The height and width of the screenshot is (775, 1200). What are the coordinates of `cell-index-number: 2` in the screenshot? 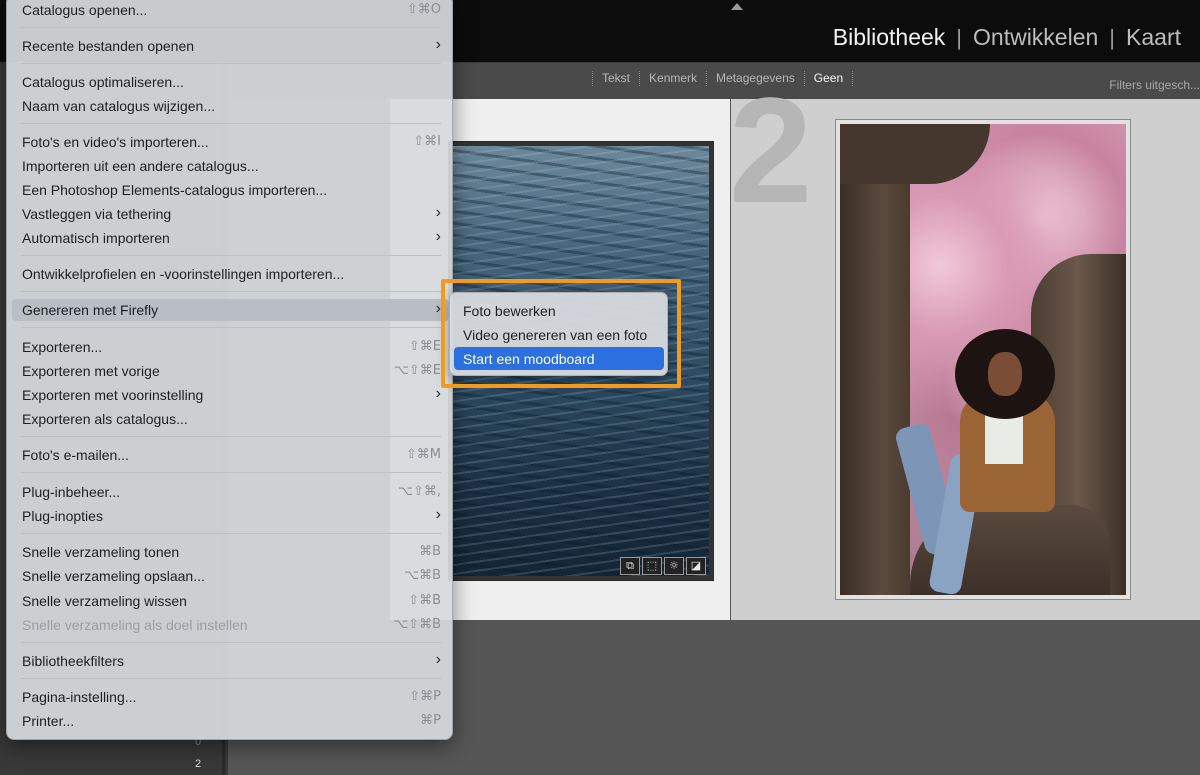 It's located at (771, 150).